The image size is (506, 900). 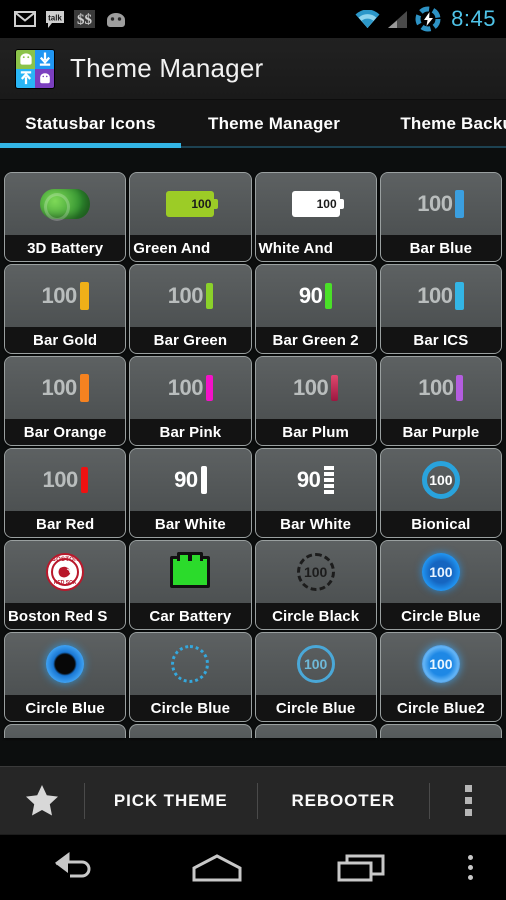 I want to click on theme-item-label: Circle Blue2, so click(x=440, y=708).